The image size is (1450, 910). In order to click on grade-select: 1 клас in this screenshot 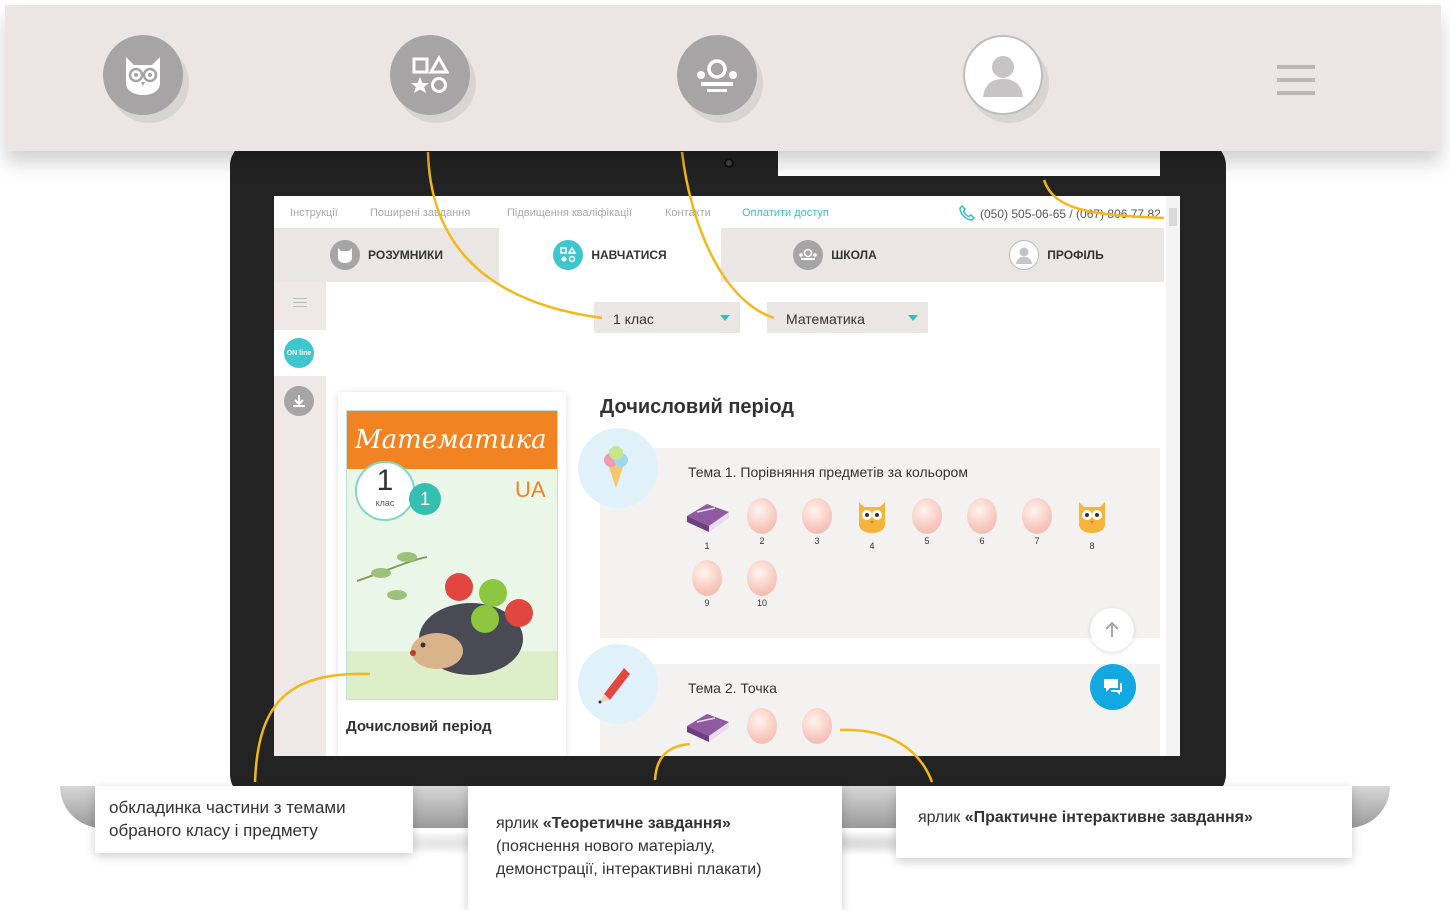, I will do `click(667, 317)`.